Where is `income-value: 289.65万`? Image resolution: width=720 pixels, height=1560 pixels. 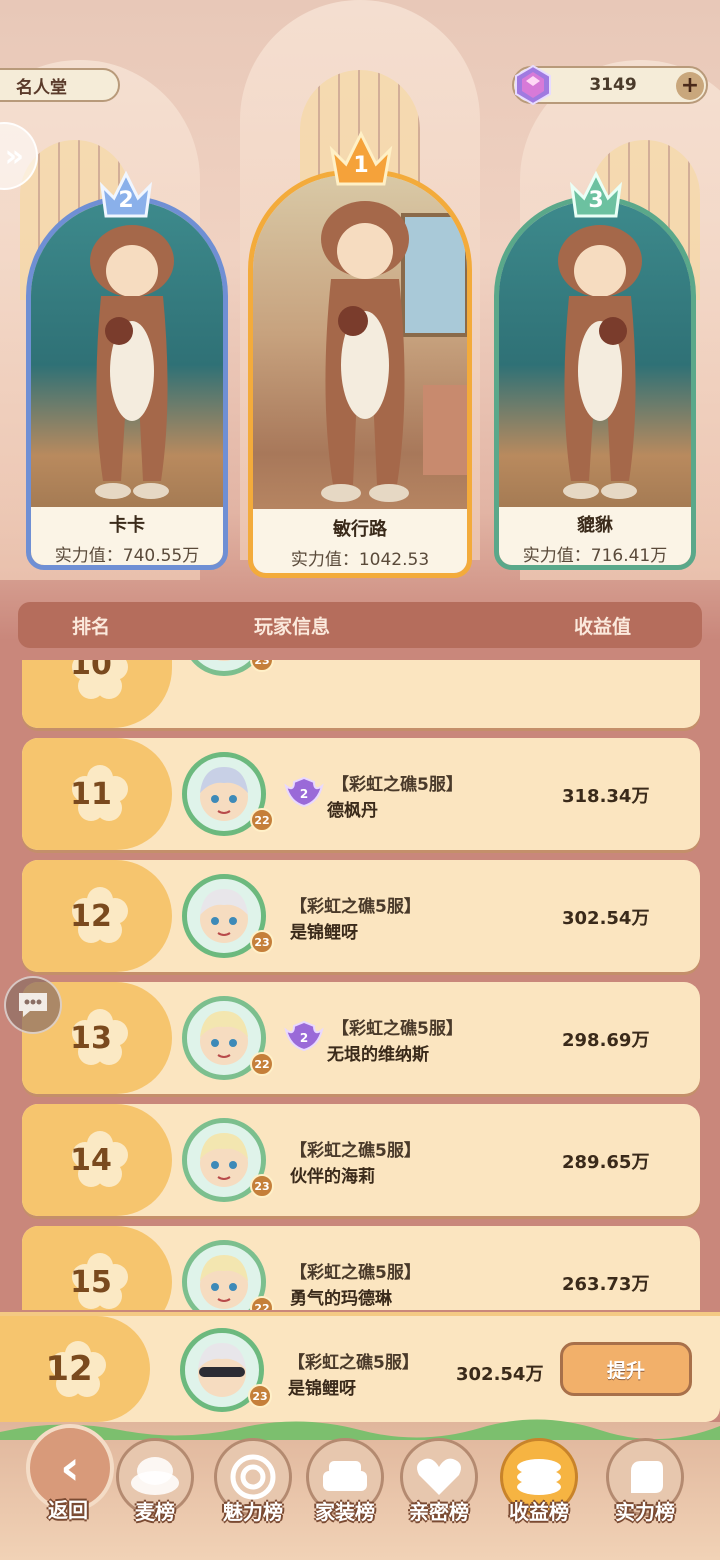
income-value: 289.65万 is located at coordinates (606, 1162).